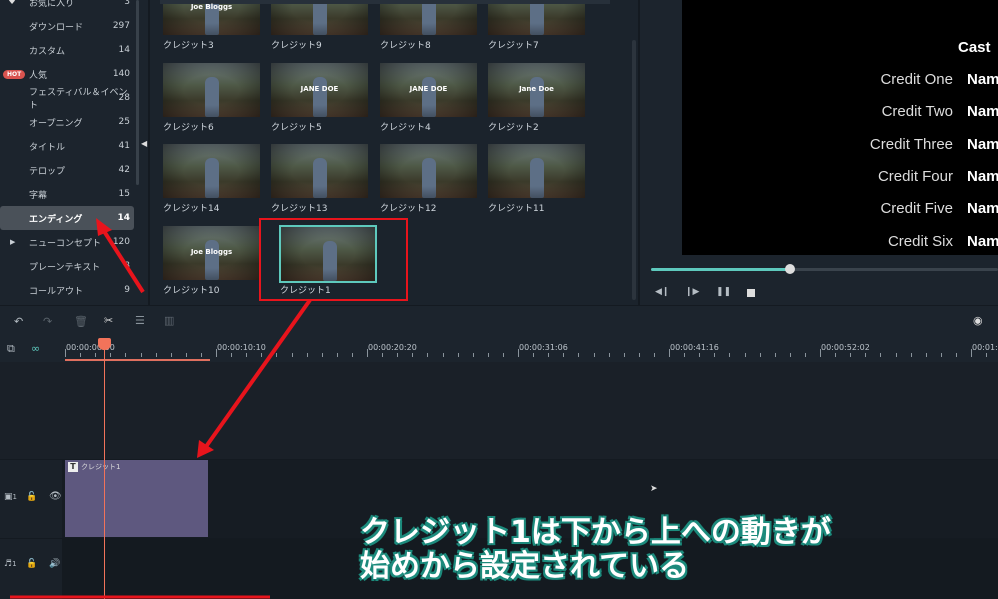 The height and width of the screenshot is (599, 998). What do you see at coordinates (595, 532) in the screenshot?
I see `subtitle-line-1: クレジット1は下から上への動きが` at bounding box center [595, 532].